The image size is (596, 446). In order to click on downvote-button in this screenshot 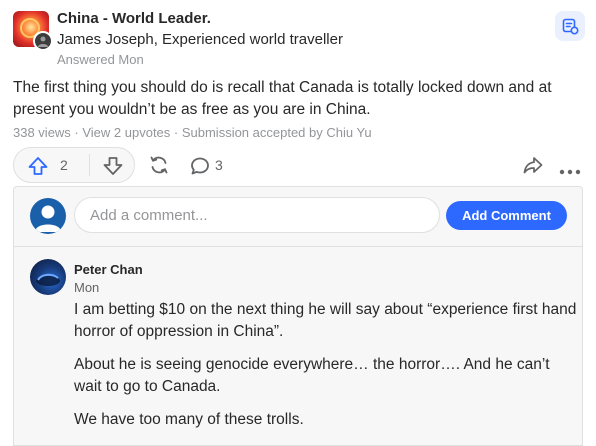, I will do `click(113, 168)`.